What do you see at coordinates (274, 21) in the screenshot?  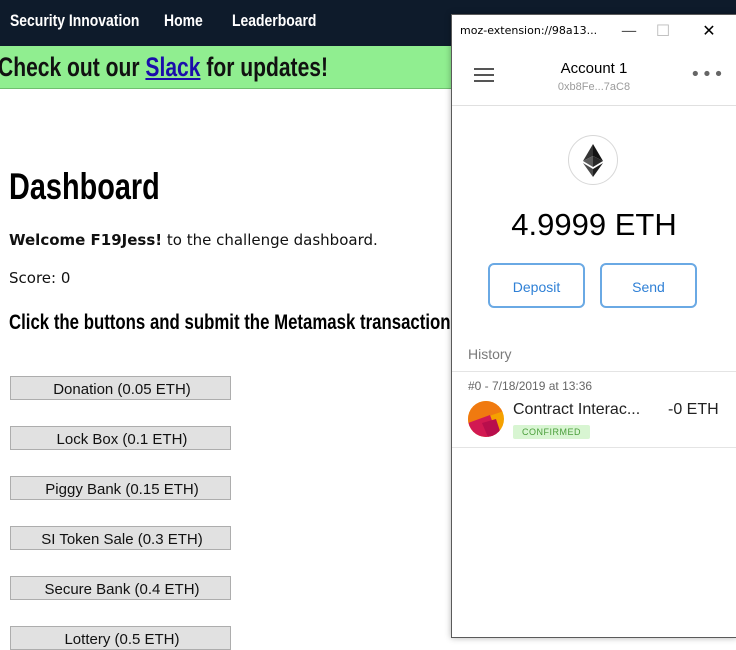 I see `nav-leaderboard-link: Leaderboard` at bounding box center [274, 21].